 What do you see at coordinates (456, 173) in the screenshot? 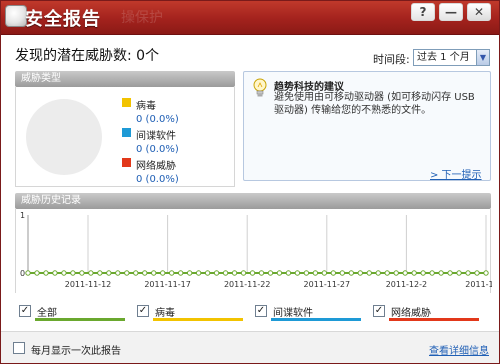
I see `next-tip-link: > 下一提示` at bounding box center [456, 173].